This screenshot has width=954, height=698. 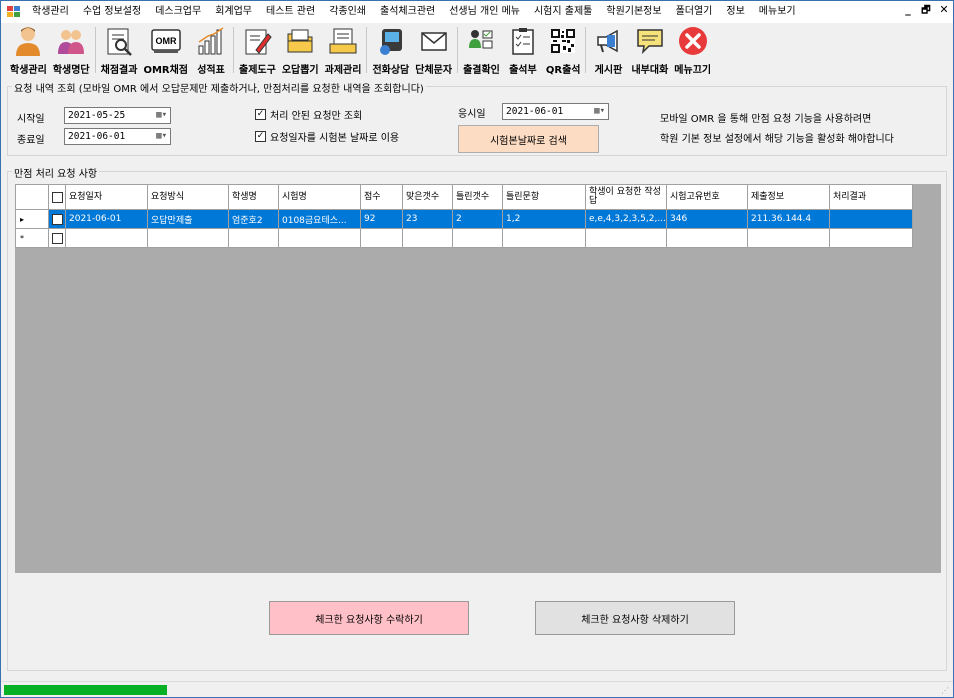 I want to click on row-header: ▸, so click(x=32, y=219).